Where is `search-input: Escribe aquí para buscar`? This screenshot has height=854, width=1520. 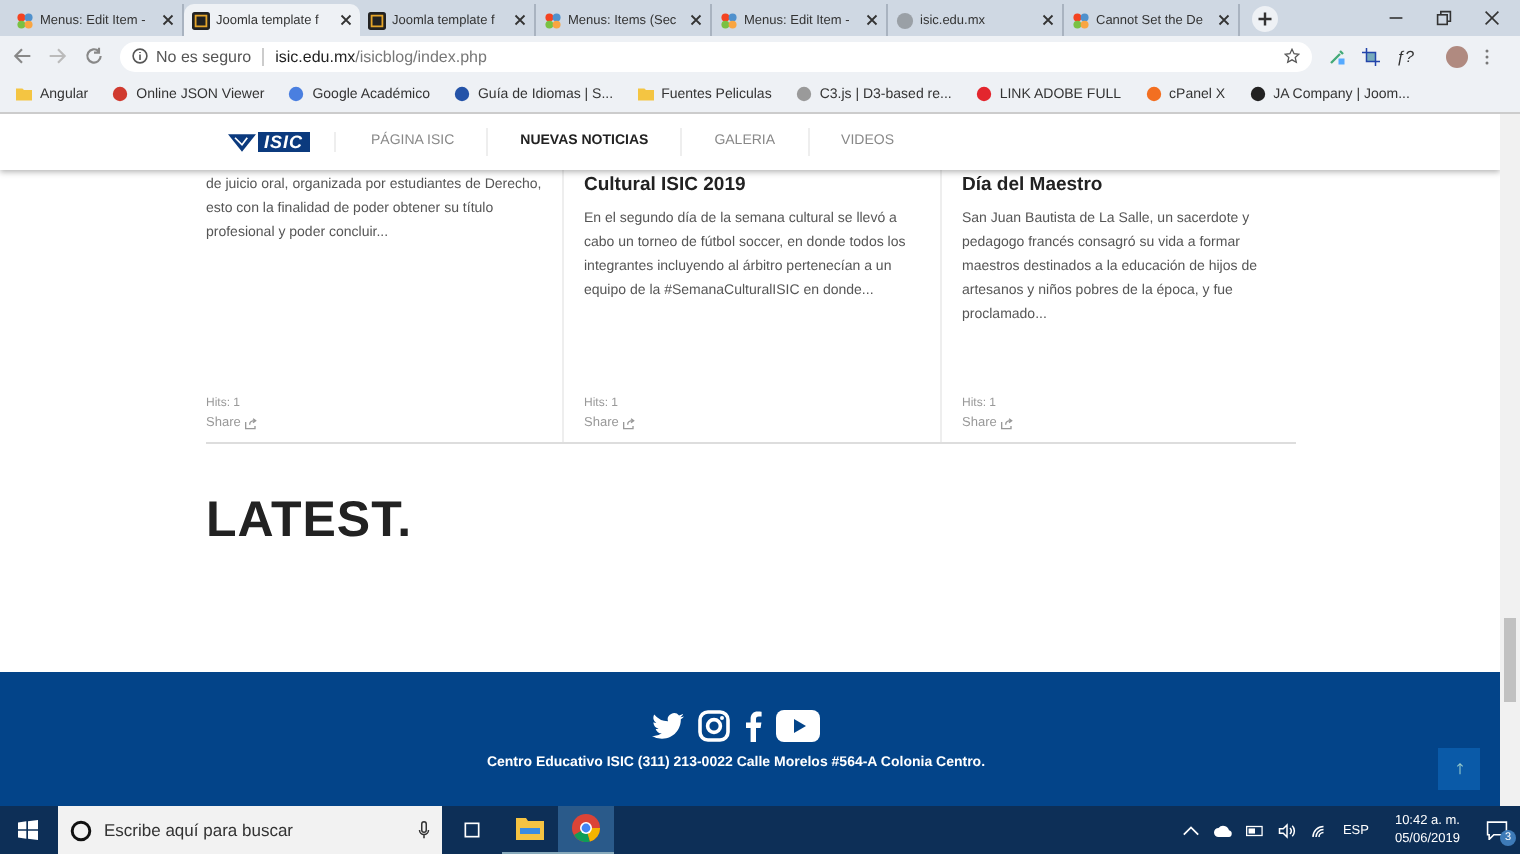 search-input: Escribe aquí para buscar is located at coordinates (255, 830).